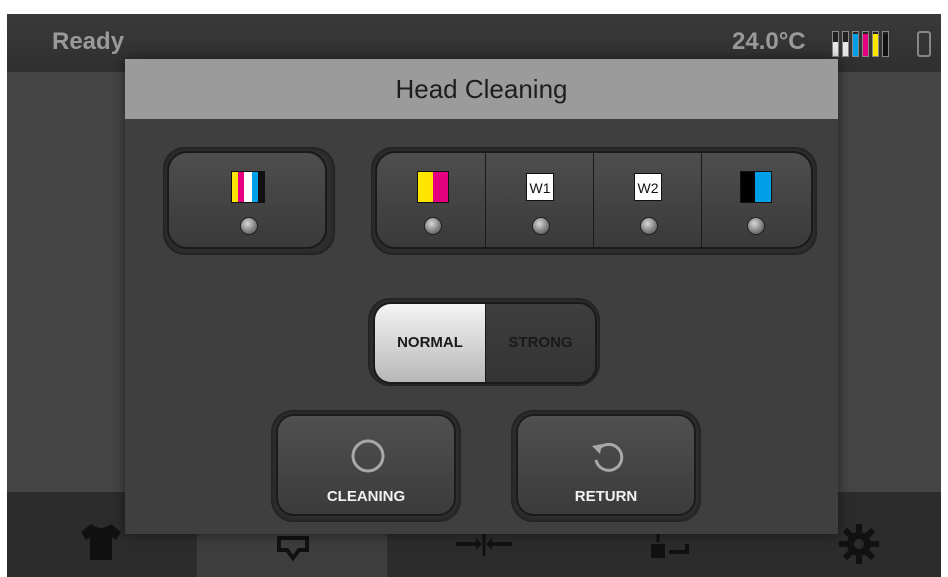 Image resolution: width=948 pixels, height=577 pixels. Describe the element at coordinates (756, 187) in the screenshot. I see `black-cyan-icon` at that location.